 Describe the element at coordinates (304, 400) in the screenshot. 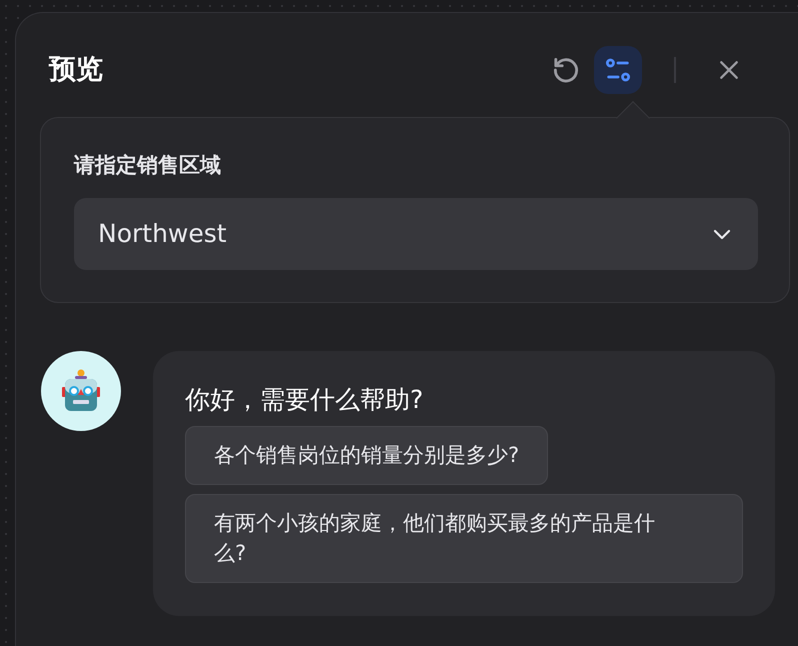

I see `bot-message: 你好，需要什么帮助?` at that location.